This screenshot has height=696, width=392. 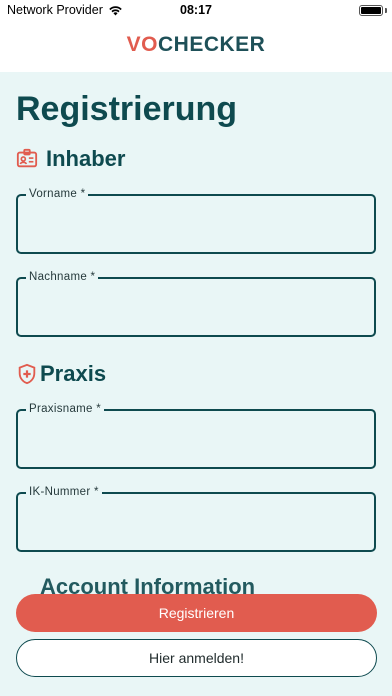 I want to click on practice-name-input, so click(x=196, y=445).